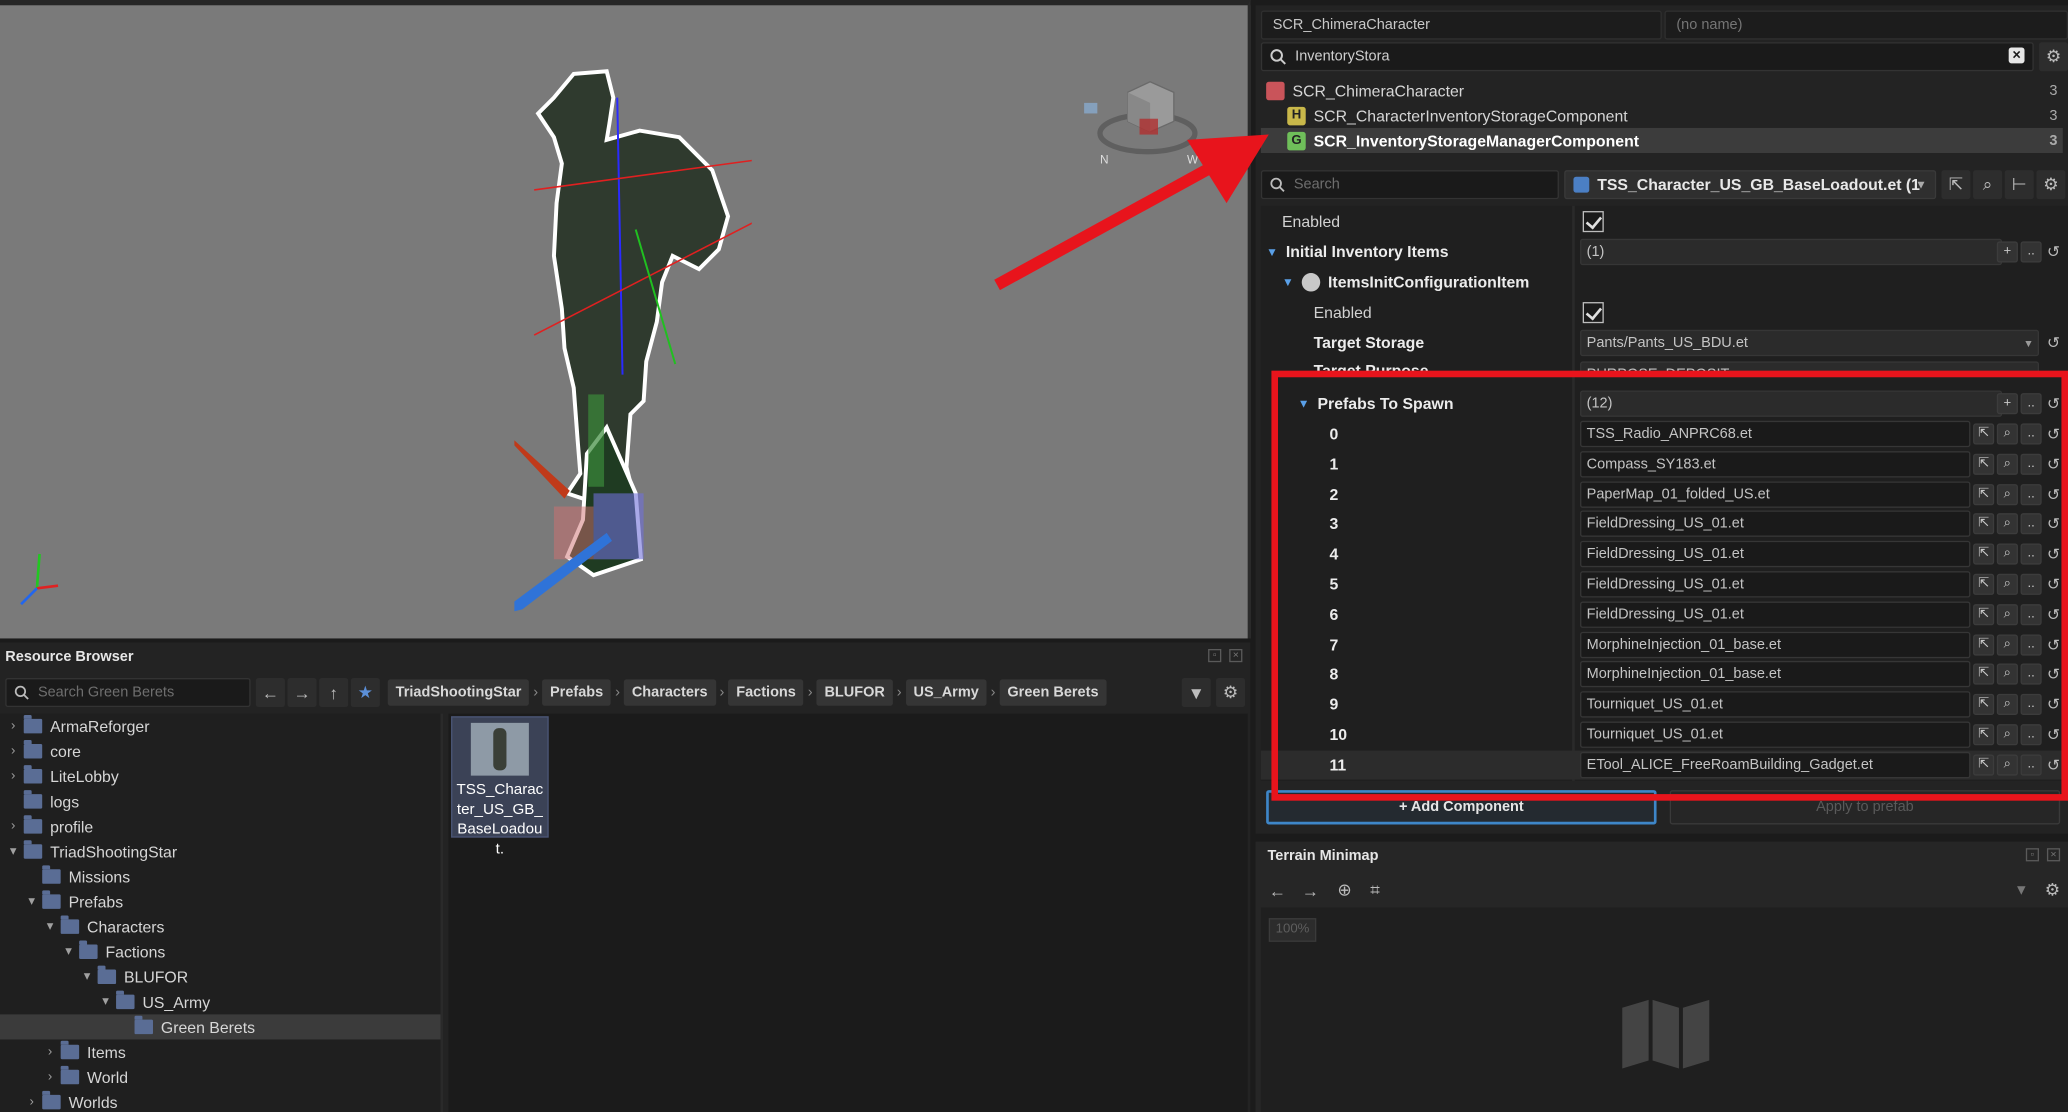  Describe the element at coordinates (458, 692) in the screenshot. I see `breadcrumb-item: TriadShootingStar` at that location.